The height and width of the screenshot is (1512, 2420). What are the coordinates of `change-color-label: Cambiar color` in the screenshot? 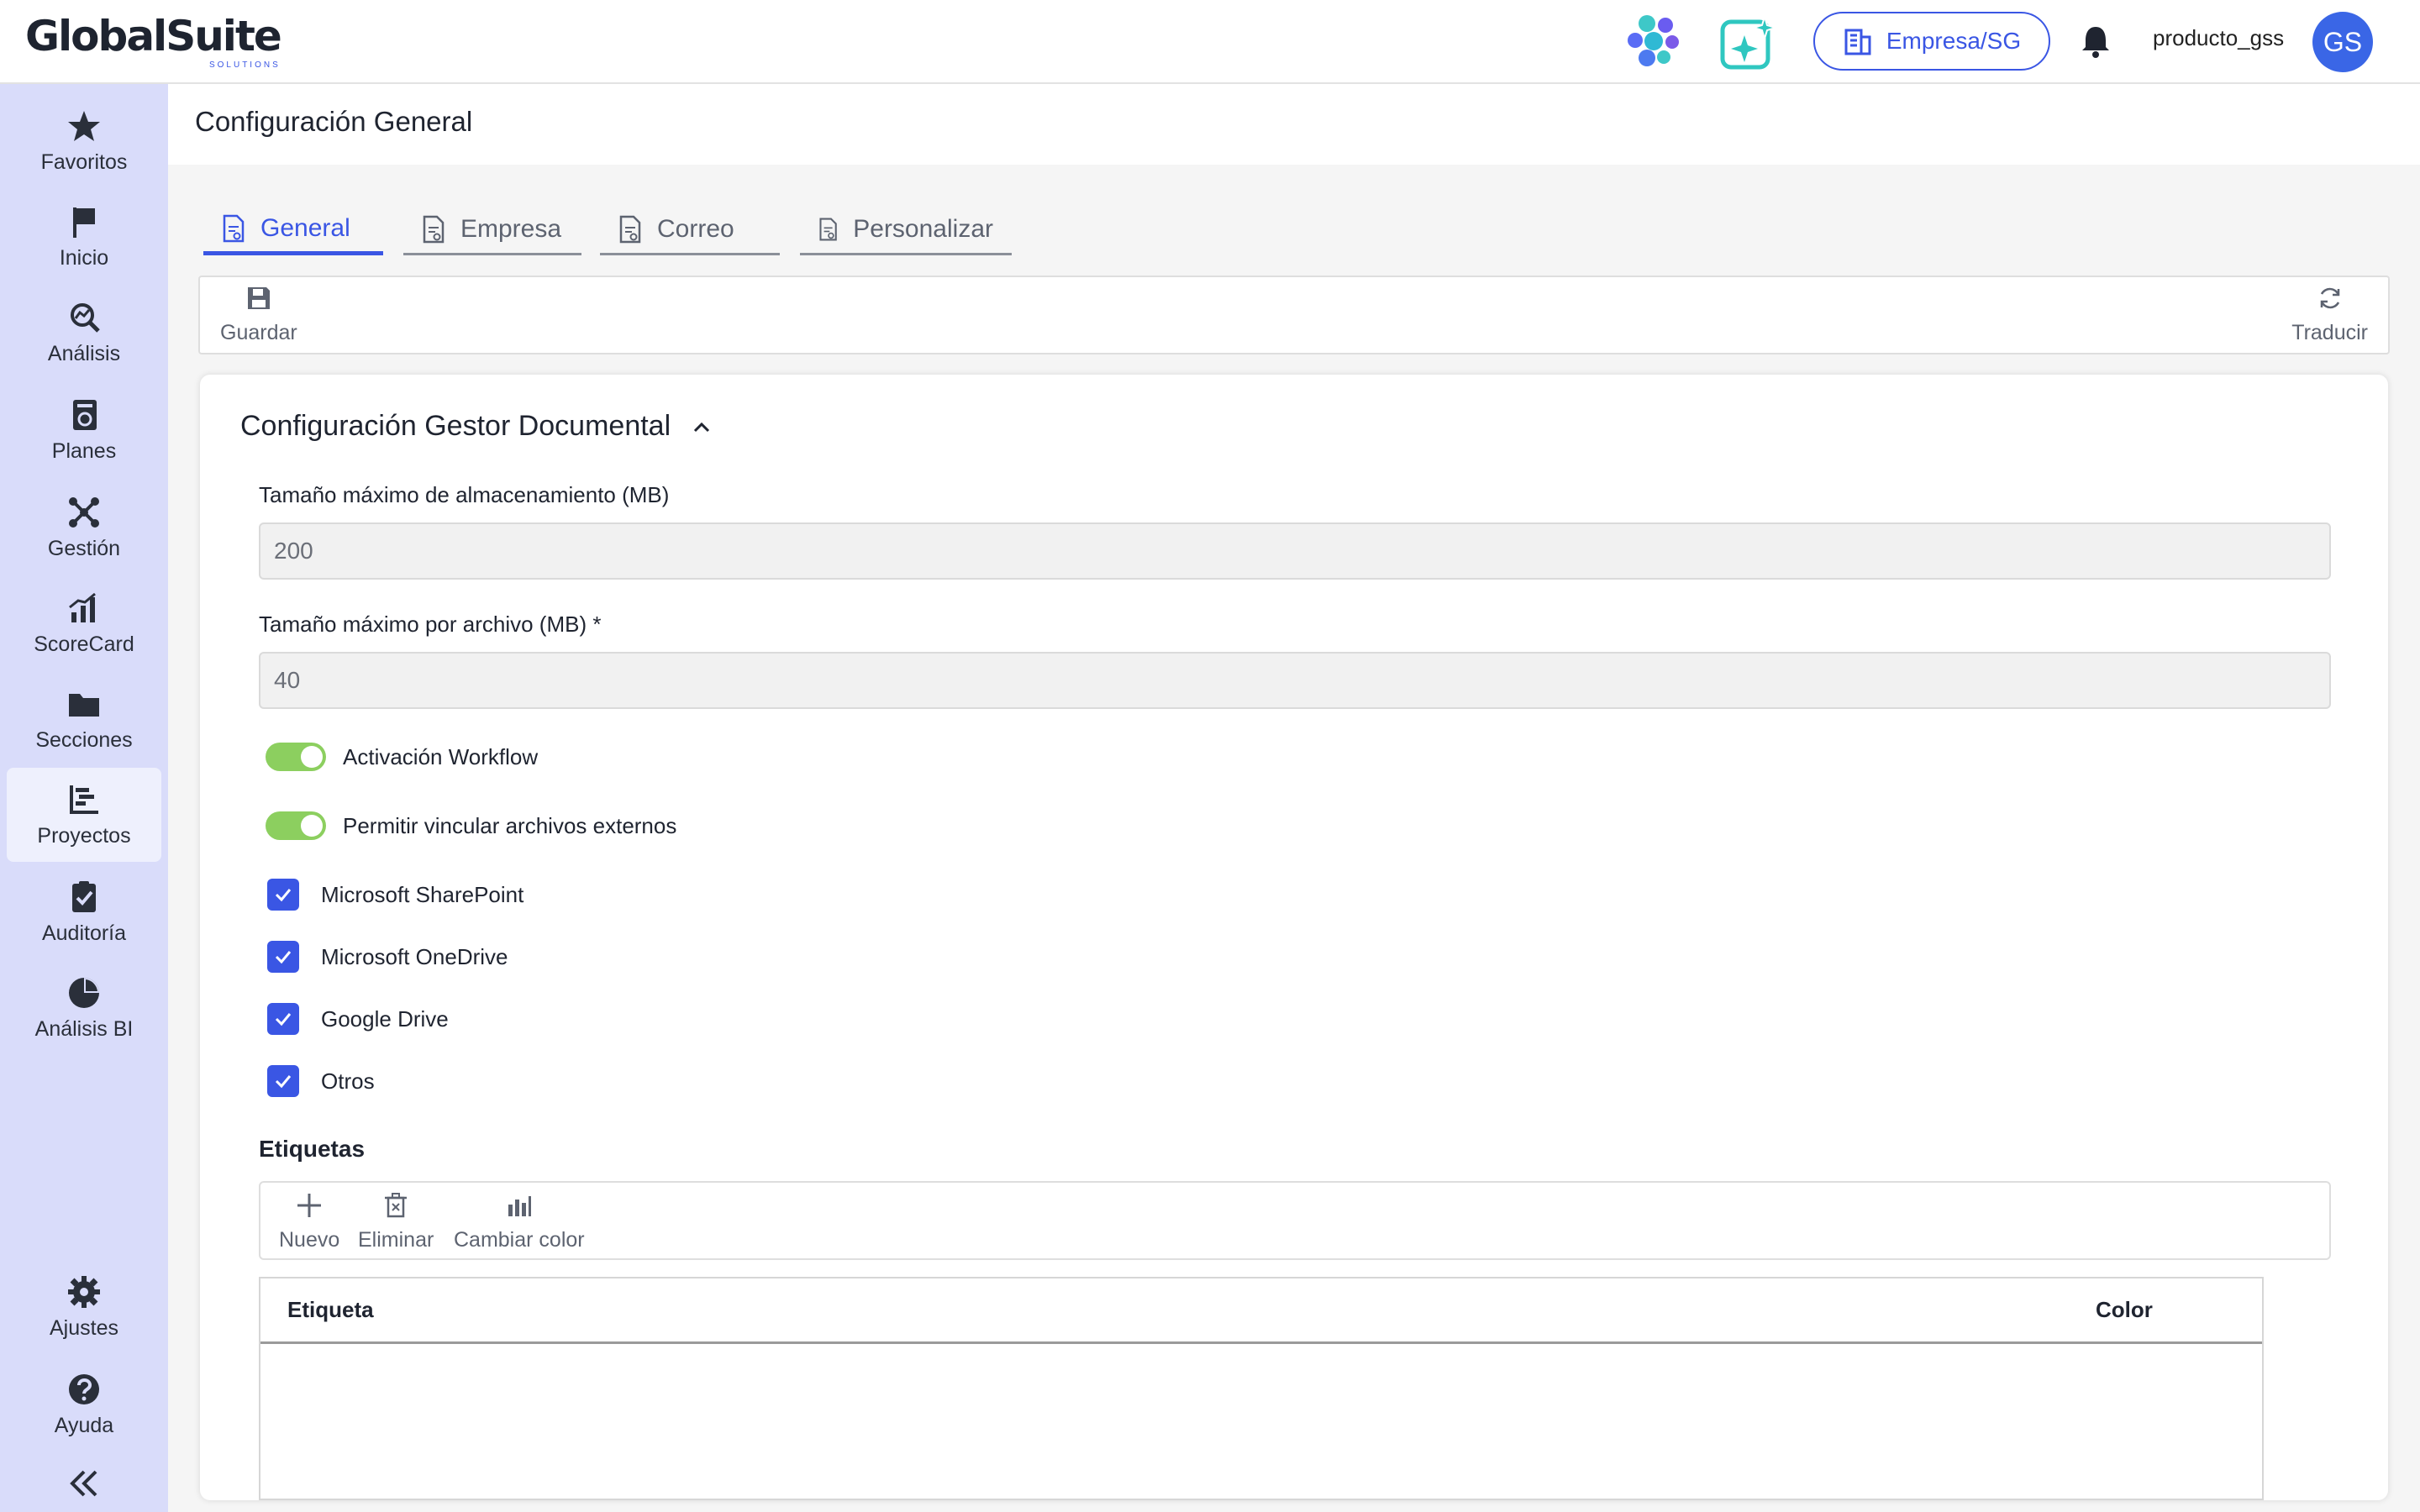 It's located at (519, 1240).